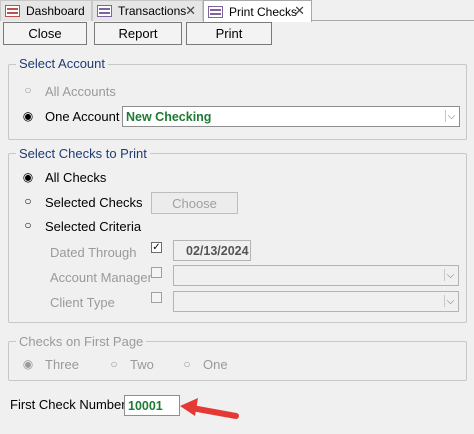 The height and width of the screenshot is (434, 474). What do you see at coordinates (83, 153) in the screenshot?
I see `select-checks-legend: Select Checks to Print` at bounding box center [83, 153].